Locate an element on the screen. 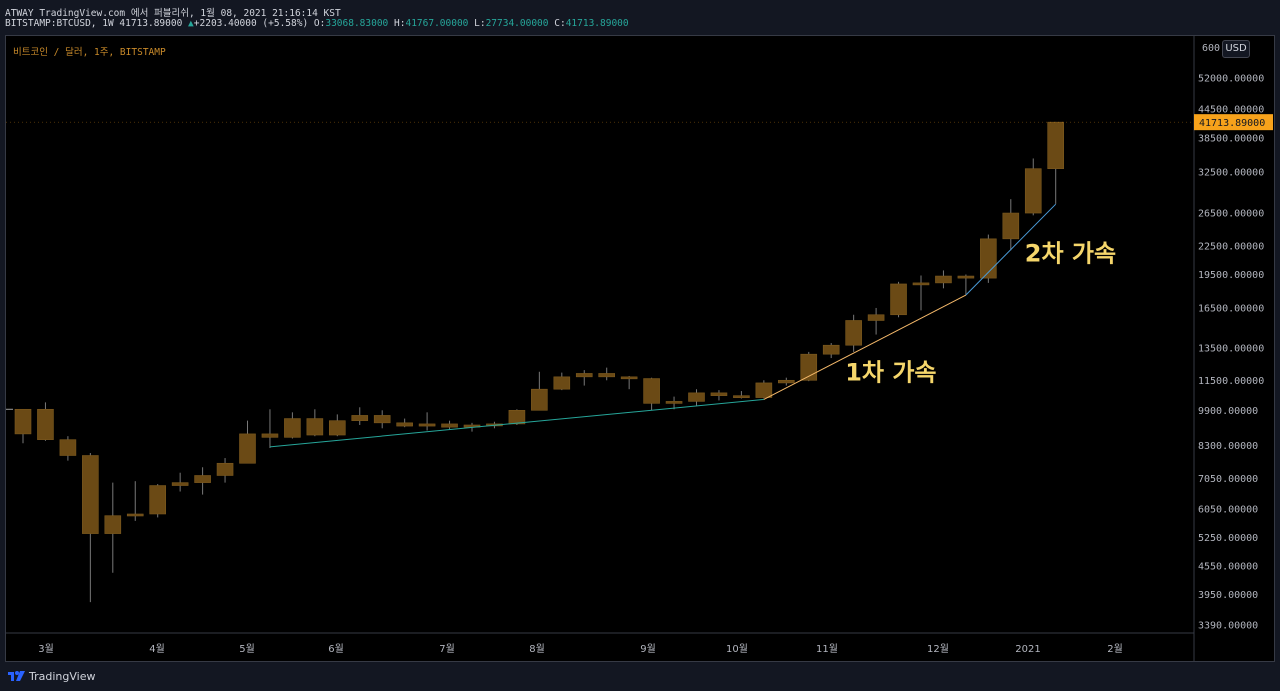 The image size is (1280, 691). chart-annotation: 1차 가속 is located at coordinates (890, 372).